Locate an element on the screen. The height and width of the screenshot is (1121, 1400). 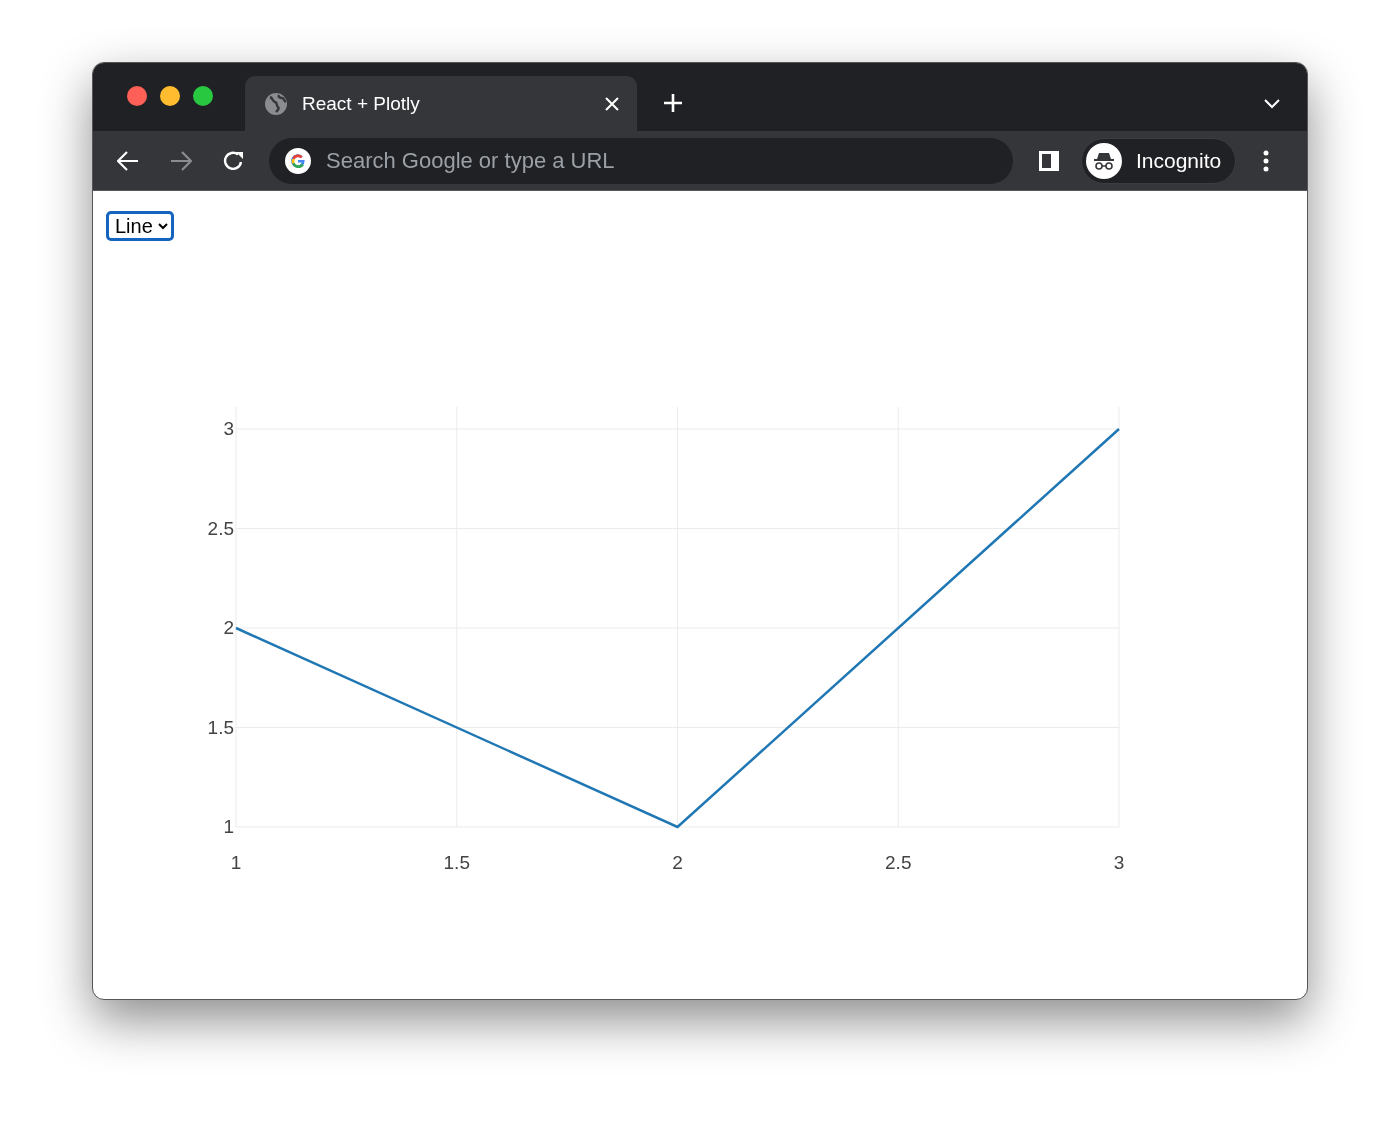
chart-type-select: Line is located at coordinates (140, 226).